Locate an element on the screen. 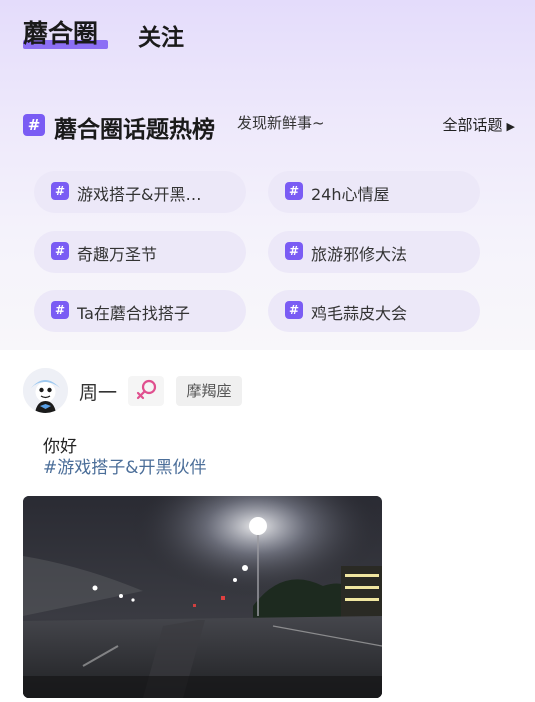 The height and width of the screenshot is (702, 535). topic-chip: # 24h心情屋 is located at coordinates (374, 192).